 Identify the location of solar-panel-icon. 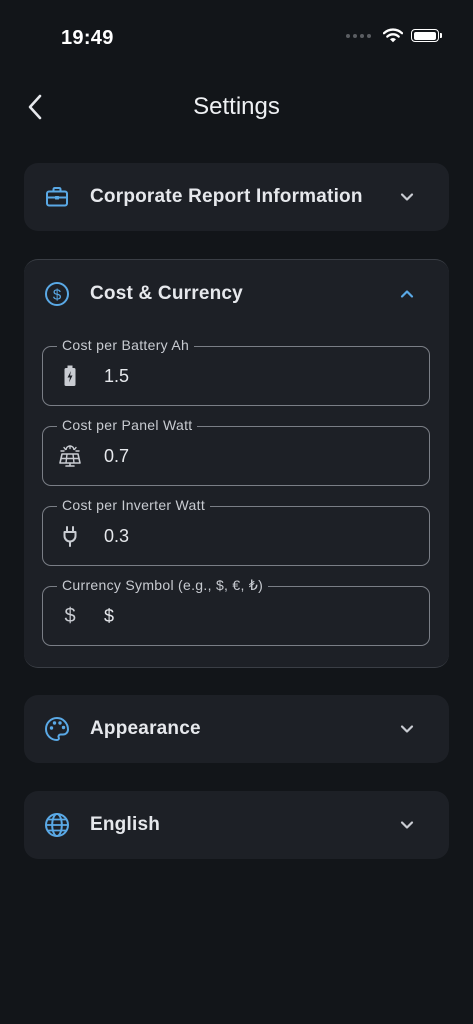
(70, 456).